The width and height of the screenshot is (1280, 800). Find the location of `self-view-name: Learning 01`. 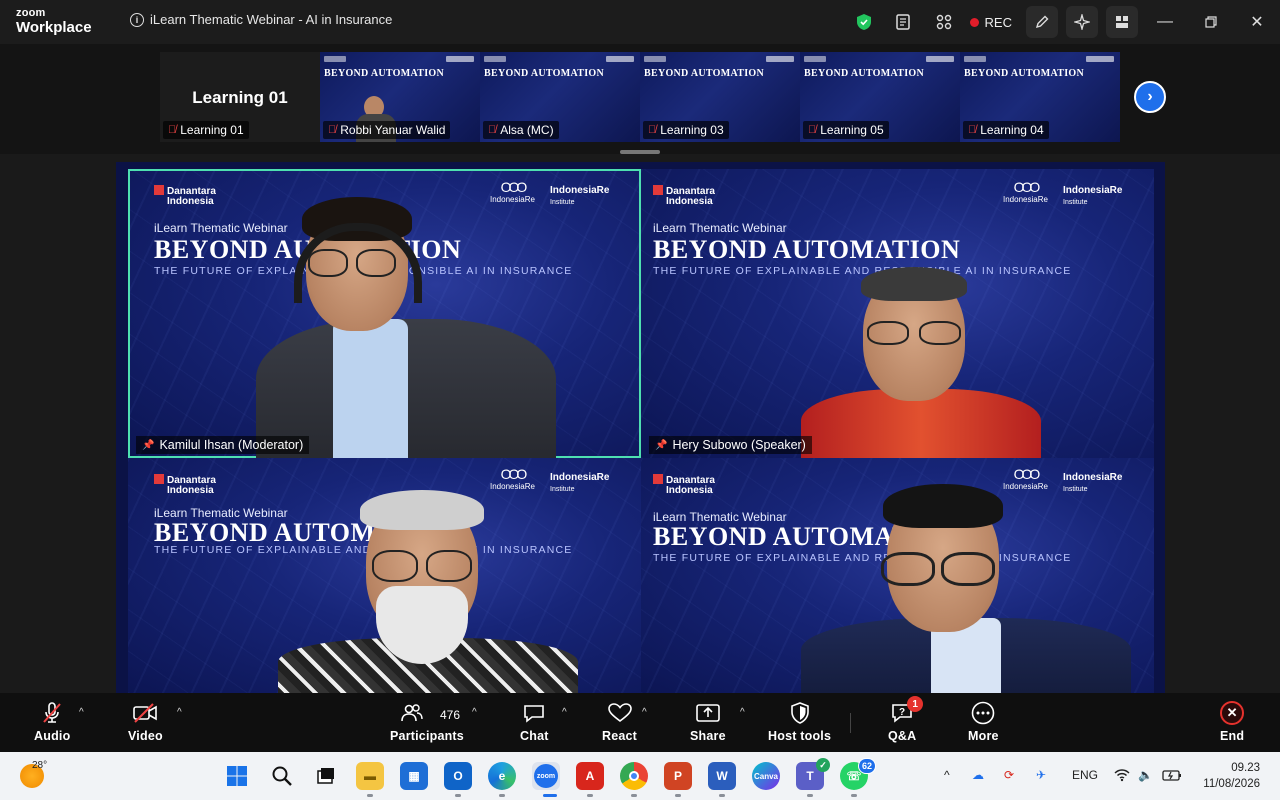

self-view-name: Learning 01 is located at coordinates (240, 97).